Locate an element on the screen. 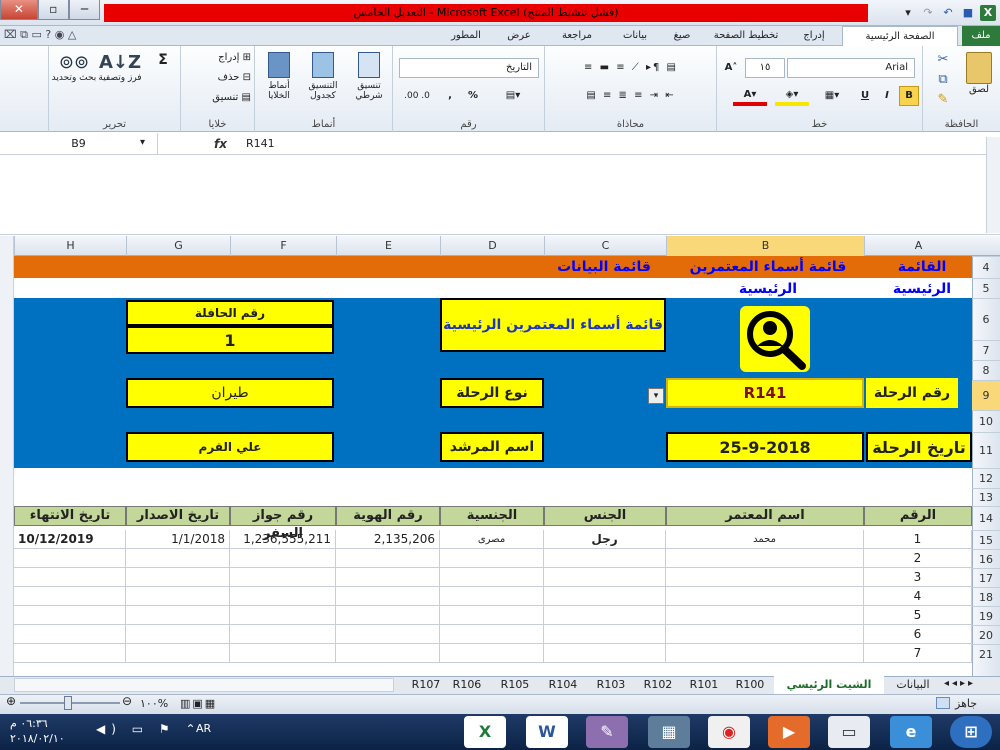 The image size is (1000, 750). cell-number: 3 is located at coordinates (918, 577).